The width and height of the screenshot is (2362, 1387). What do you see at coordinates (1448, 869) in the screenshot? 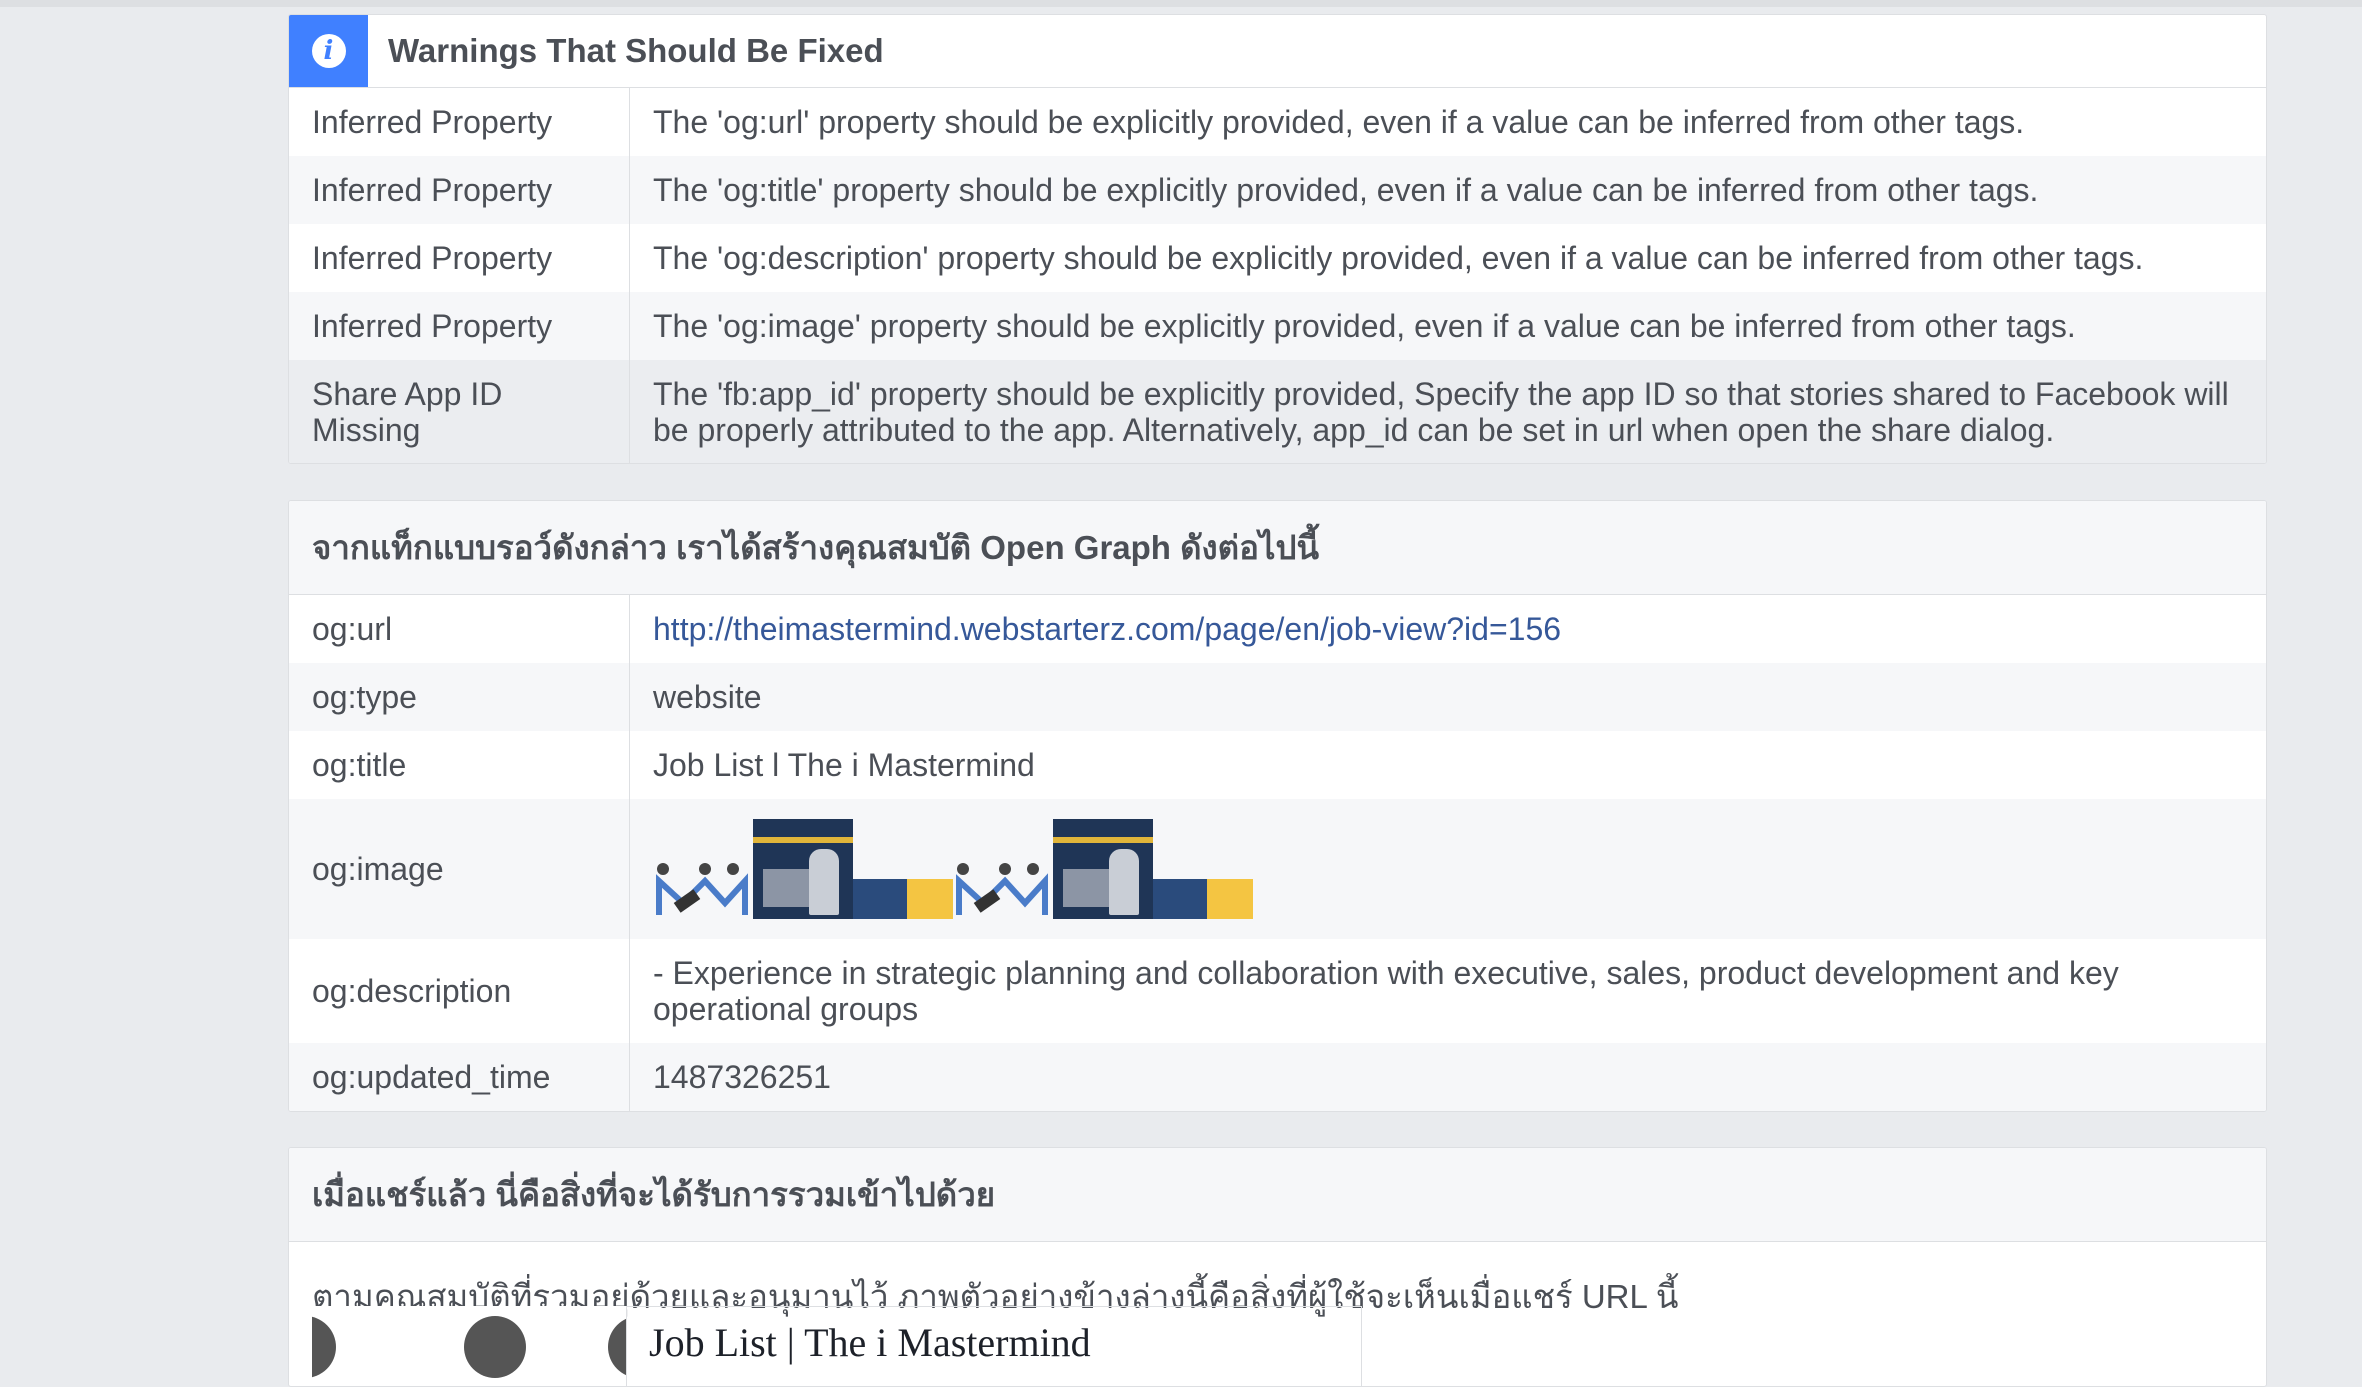
I see `og-image-thumbnails` at bounding box center [1448, 869].